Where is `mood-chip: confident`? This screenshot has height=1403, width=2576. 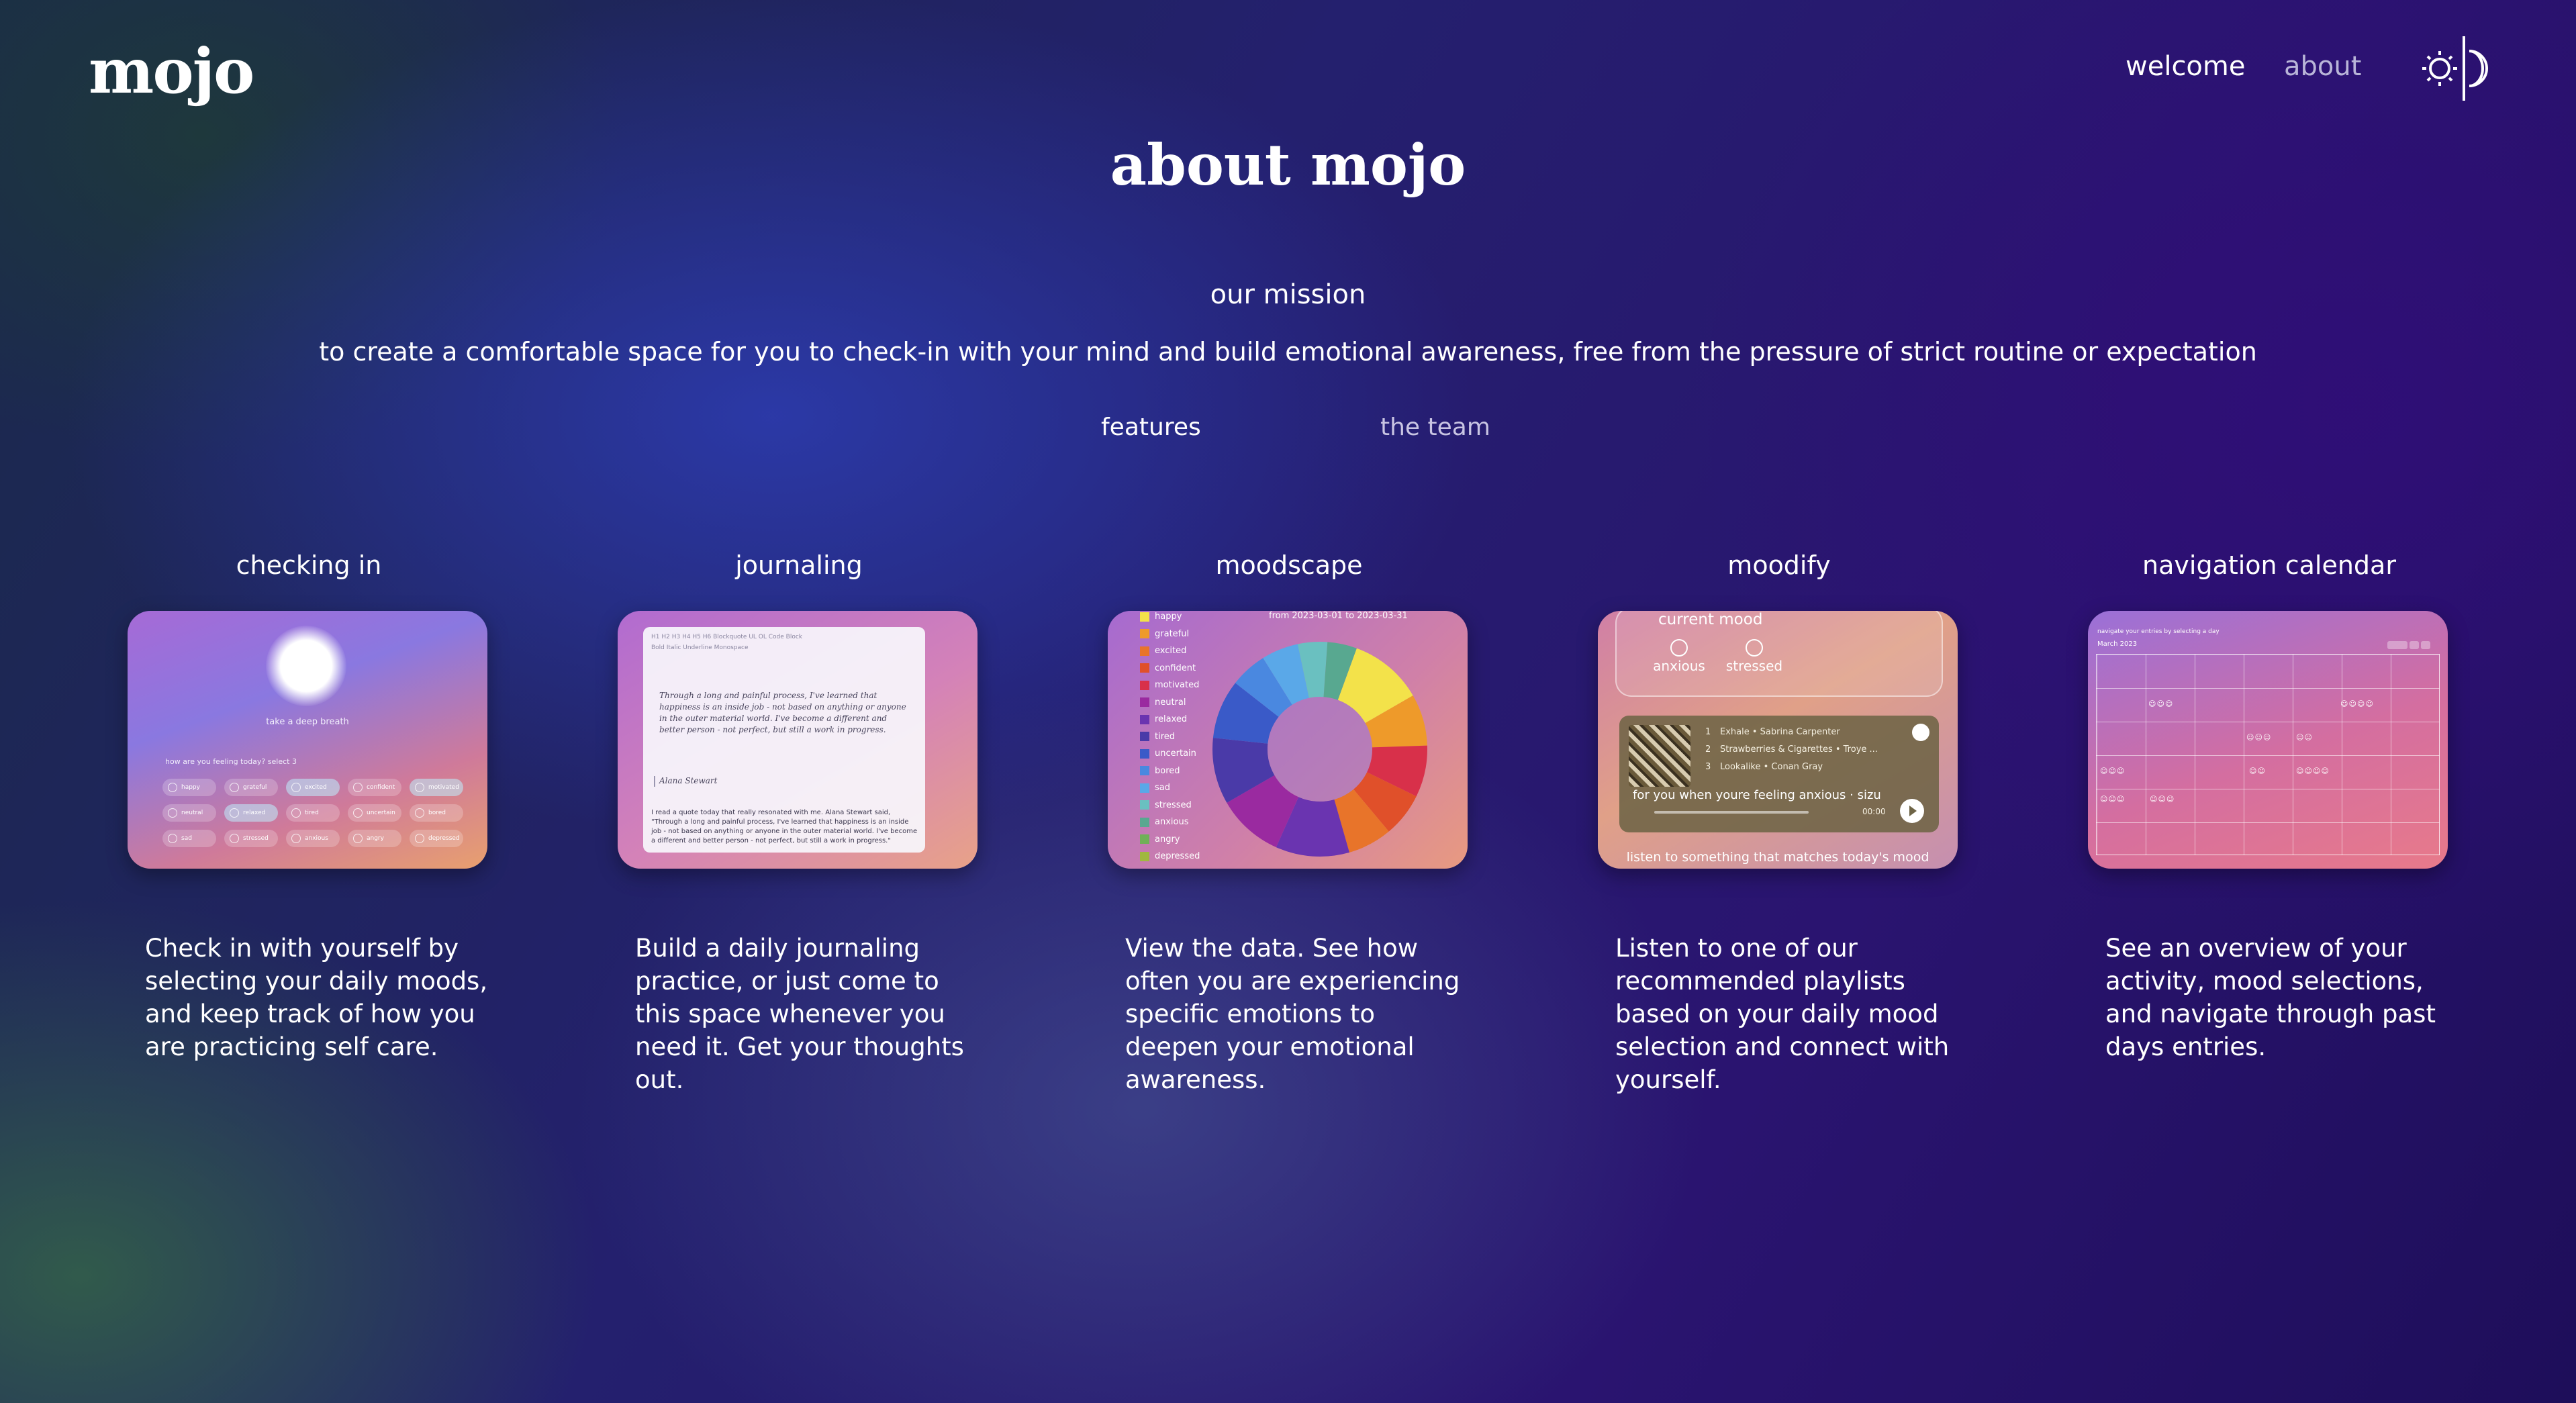 mood-chip: confident is located at coordinates (374, 788).